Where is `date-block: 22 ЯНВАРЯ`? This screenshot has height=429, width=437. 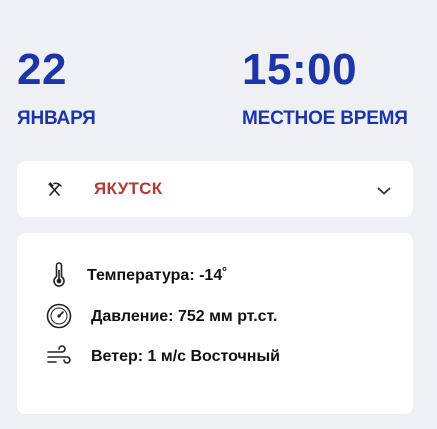 date-block: 22 ЯНВАРЯ is located at coordinates (56, 87).